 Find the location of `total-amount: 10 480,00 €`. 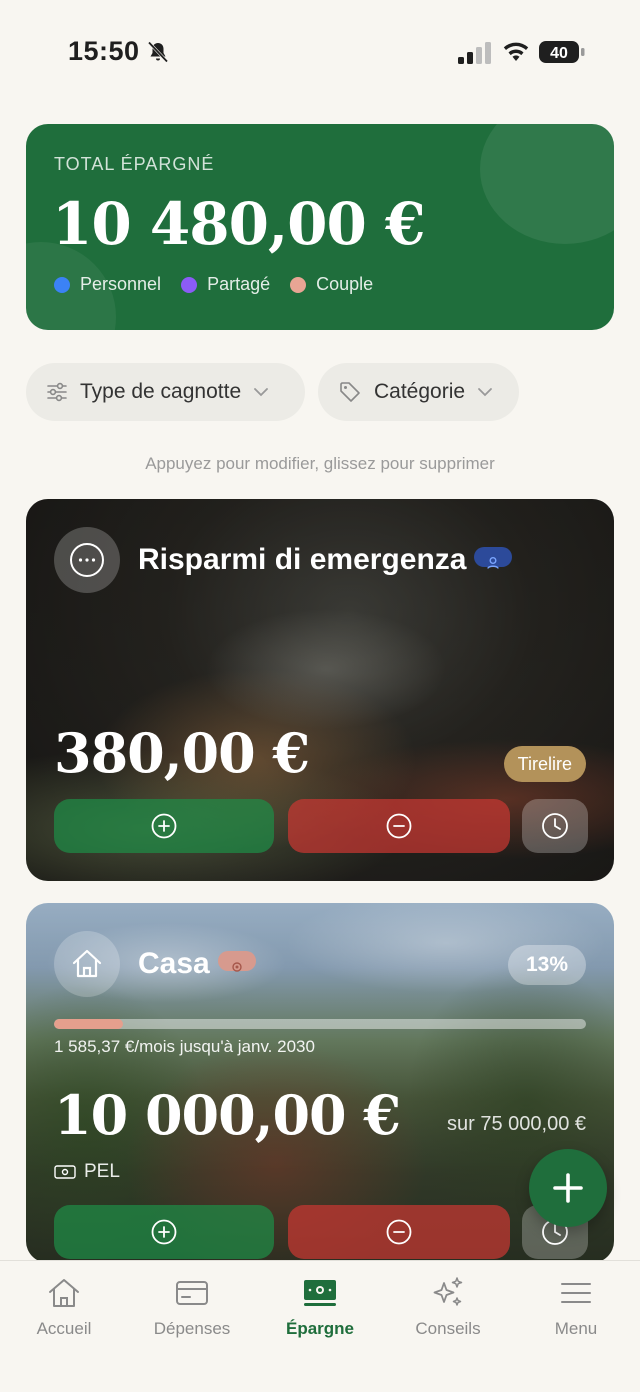

total-amount: 10 480,00 € is located at coordinates (238, 224).